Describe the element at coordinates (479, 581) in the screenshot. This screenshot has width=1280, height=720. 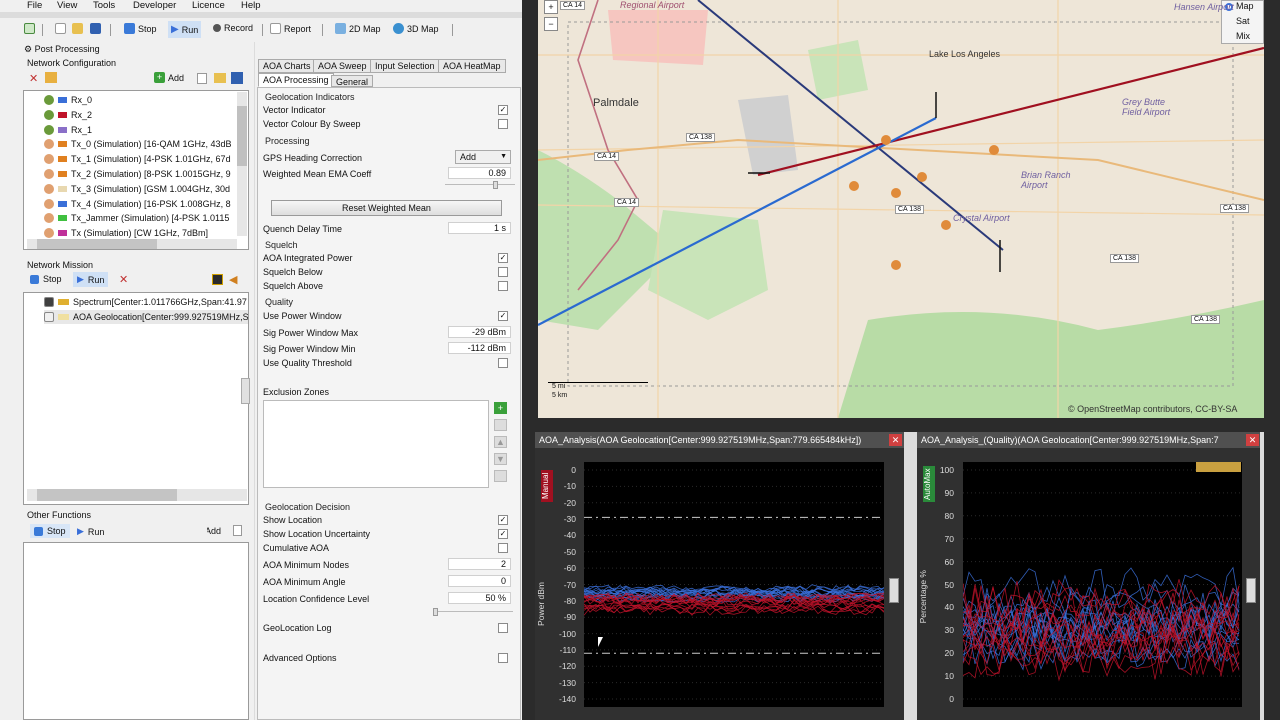
I see `min-angle-input: 0` at that location.